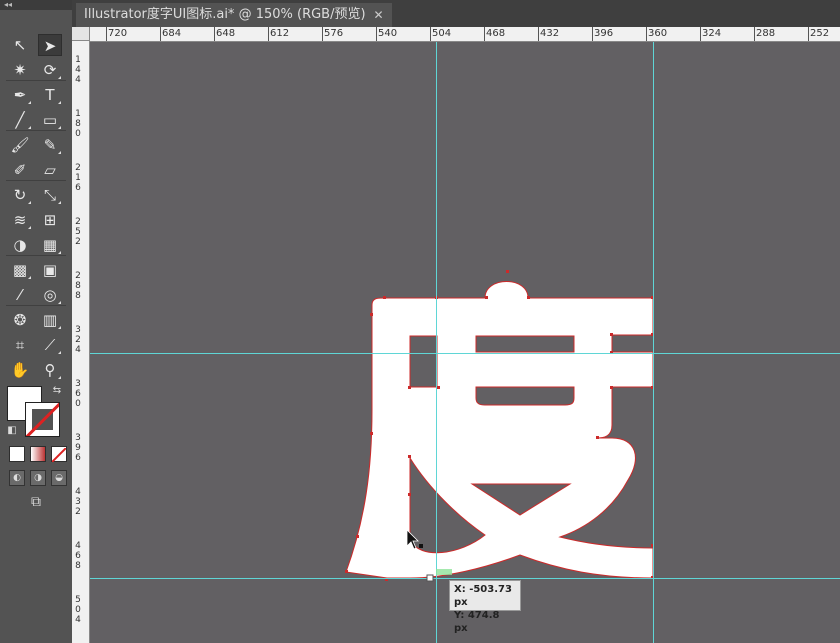  I want to click on none-slash-icon, so click(59, 455).